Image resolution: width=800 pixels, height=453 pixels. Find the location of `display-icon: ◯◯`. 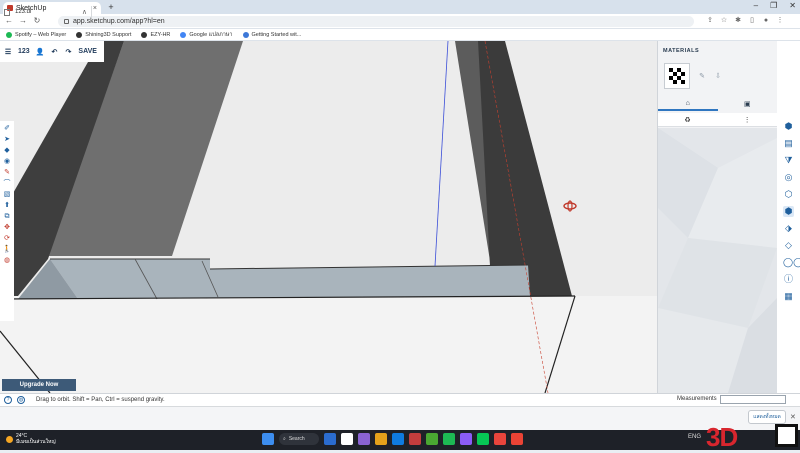

display-icon: ◯◯ is located at coordinates (791, 262).